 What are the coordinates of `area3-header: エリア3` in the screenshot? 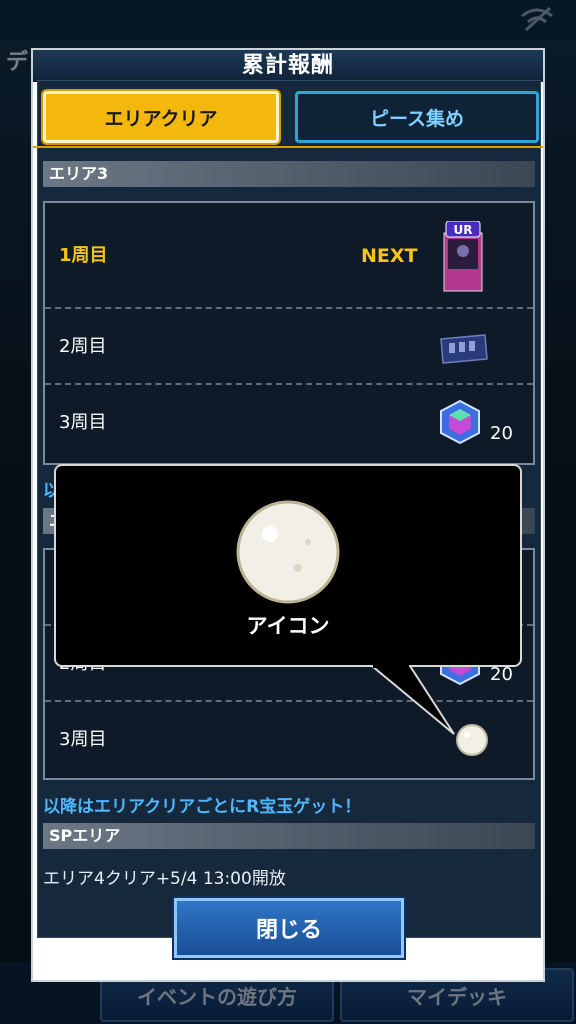 It's located at (289, 174).